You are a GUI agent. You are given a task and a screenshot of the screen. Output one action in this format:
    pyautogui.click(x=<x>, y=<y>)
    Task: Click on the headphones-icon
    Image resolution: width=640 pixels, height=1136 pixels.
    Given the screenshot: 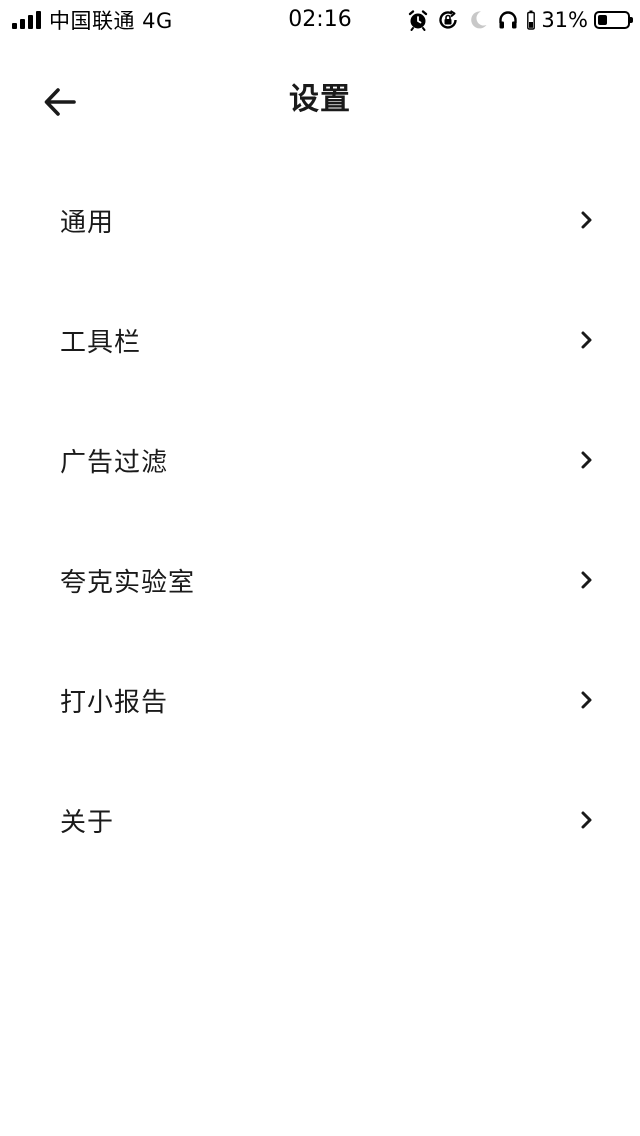 What is the action you would take?
    pyautogui.click(x=508, y=20)
    